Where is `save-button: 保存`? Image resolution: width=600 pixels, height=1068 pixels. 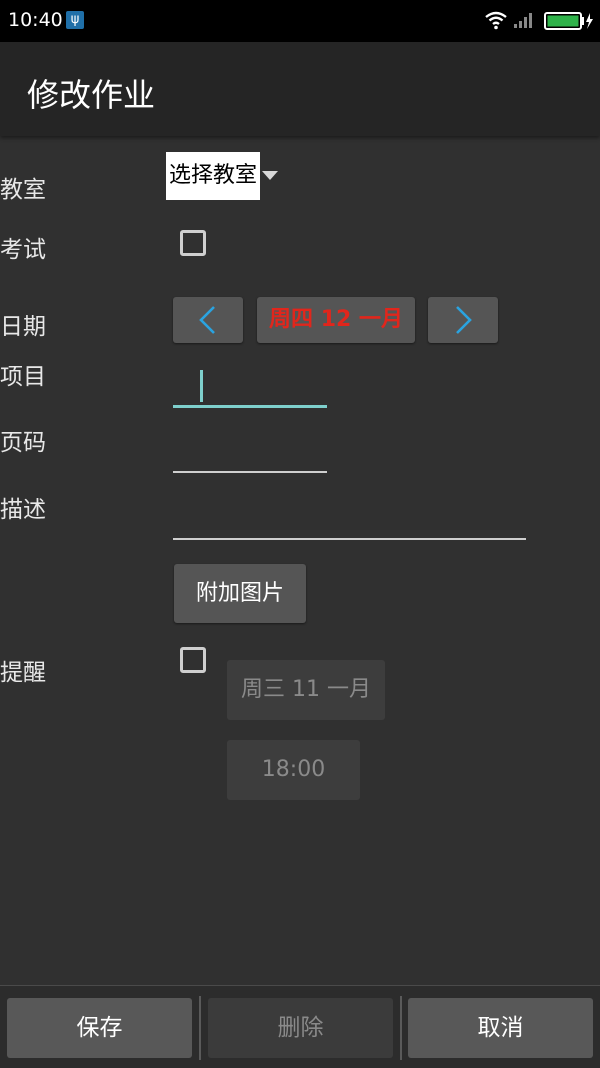 save-button: 保存 is located at coordinates (99, 1028).